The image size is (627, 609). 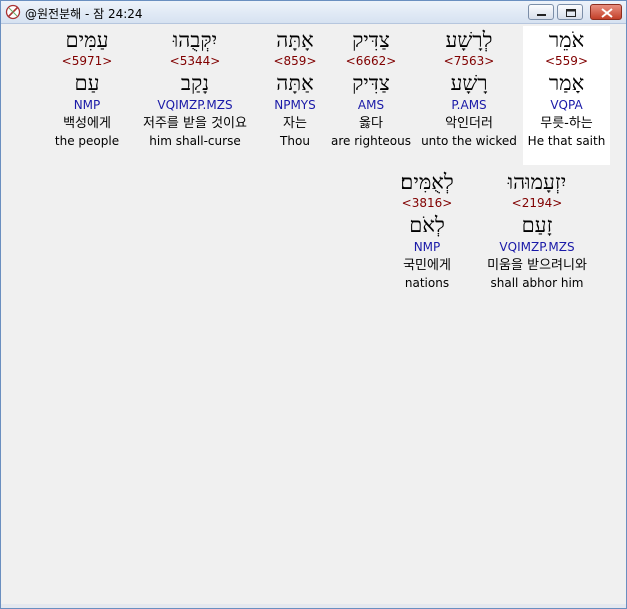 I want to click on korean-gloss: 미움을 받으려니와, so click(x=537, y=265).